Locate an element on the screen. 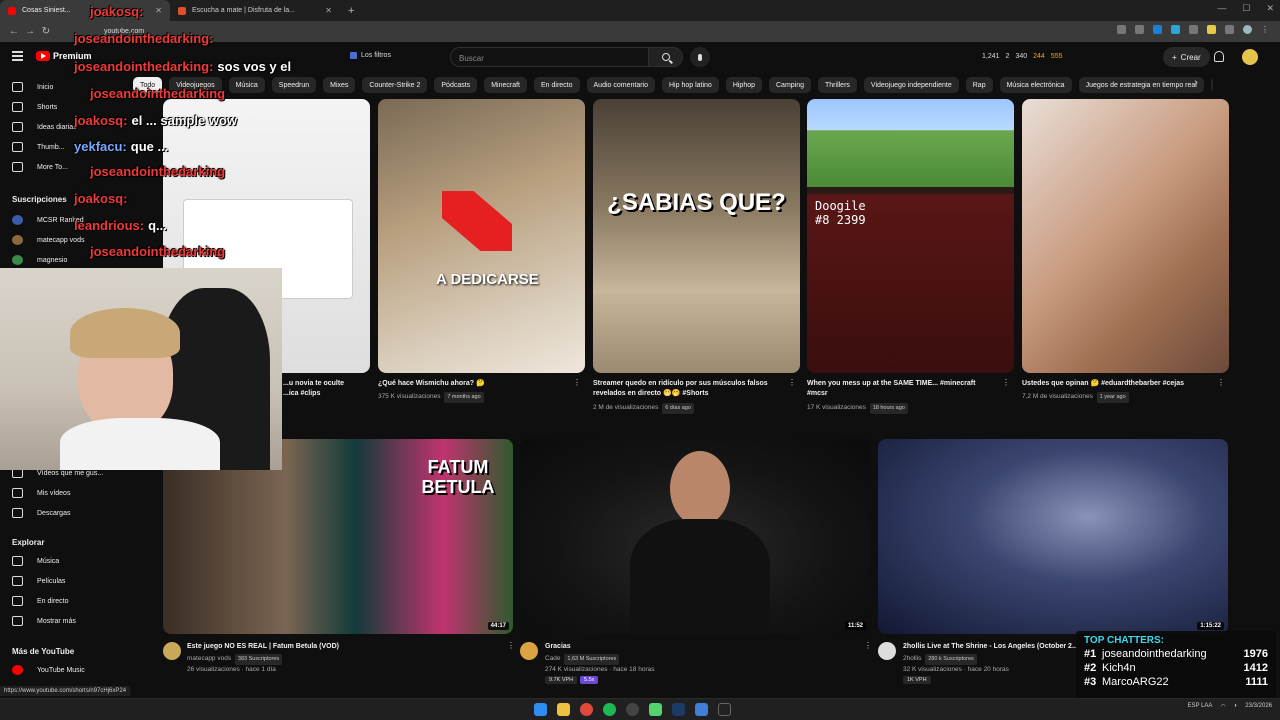  chip-8: En directo is located at coordinates (556, 85).